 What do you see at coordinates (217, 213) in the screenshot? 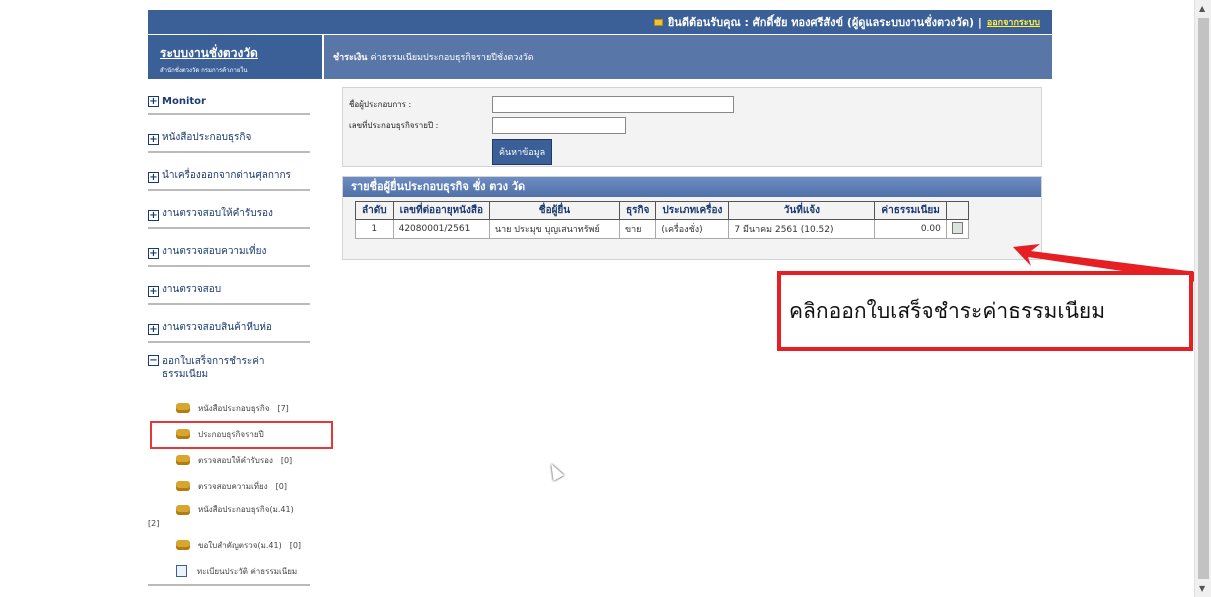
I see `sidebar-item-label: งานตรวจสอบให้คำรับรอง` at bounding box center [217, 213].